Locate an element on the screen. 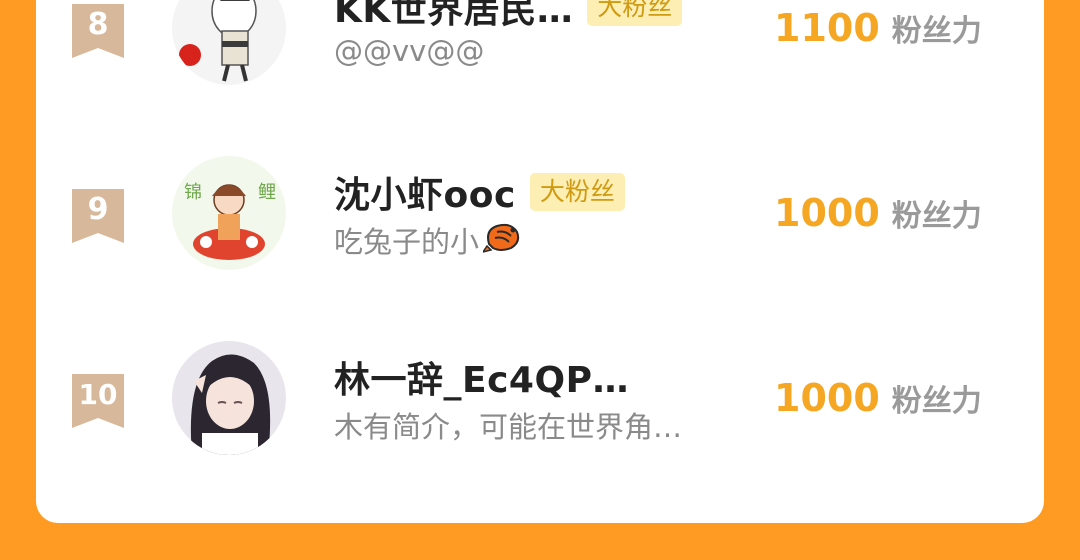 This screenshot has width=1080, height=560. rank-number: 8 is located at coordinates (98, 24).